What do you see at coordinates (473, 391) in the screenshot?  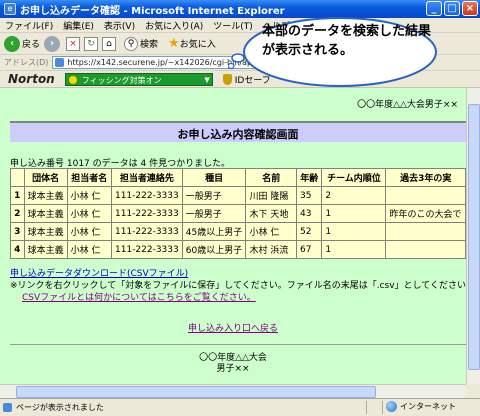 I see `scroll-corner` at bounding box center [473, 391].